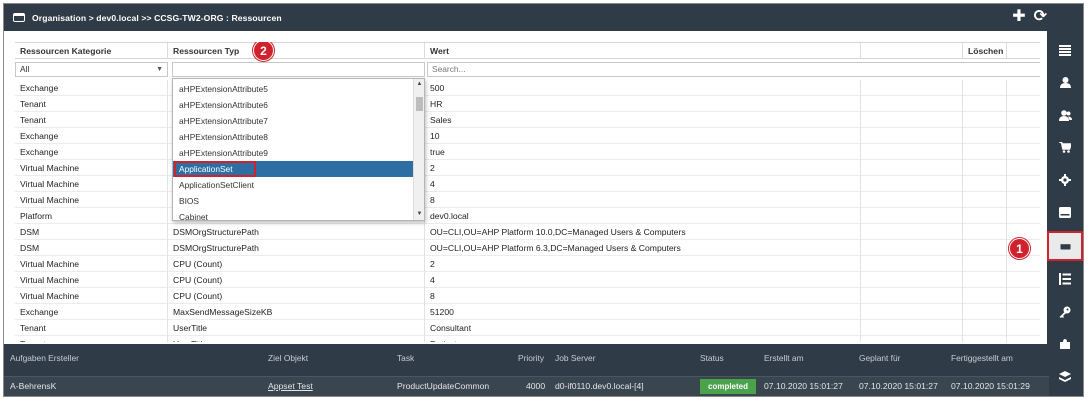 The height and width of the screenshot is (401, 1089). I want to click on right-sidebar, so click(1065, 213).